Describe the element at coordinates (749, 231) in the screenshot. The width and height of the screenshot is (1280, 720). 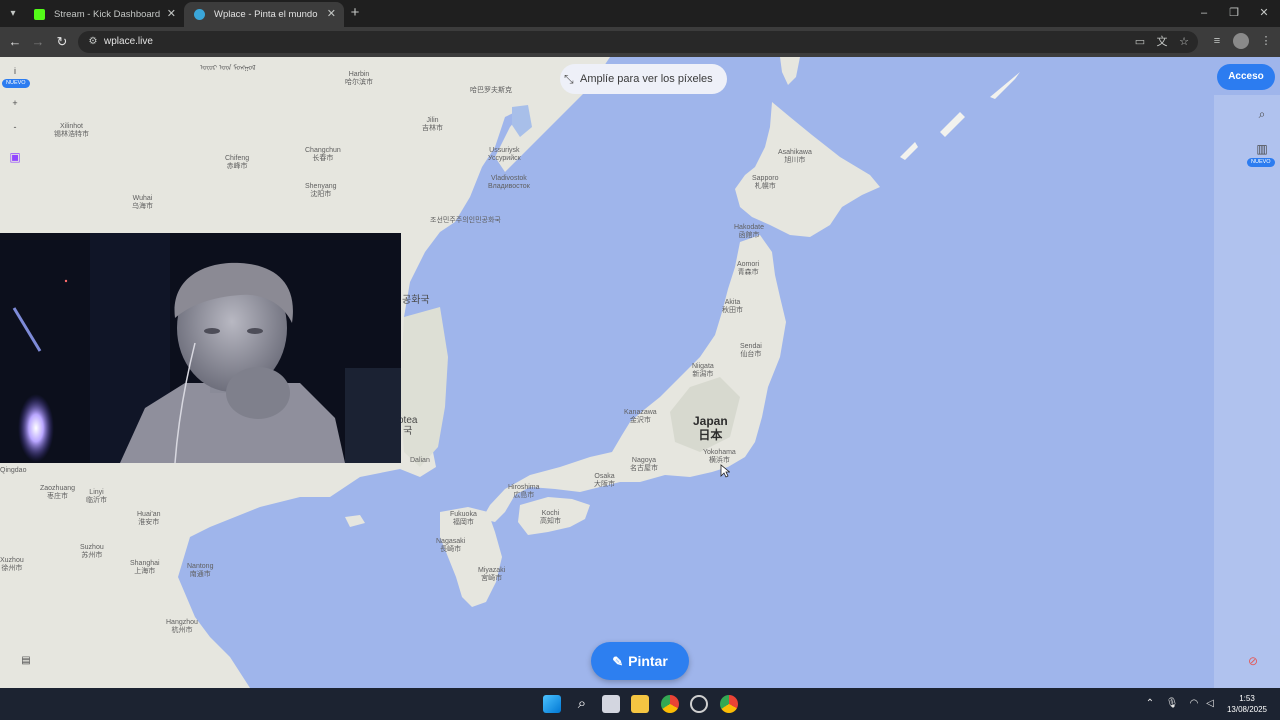
I see `place-label: Hakodate 函館市` at that location.